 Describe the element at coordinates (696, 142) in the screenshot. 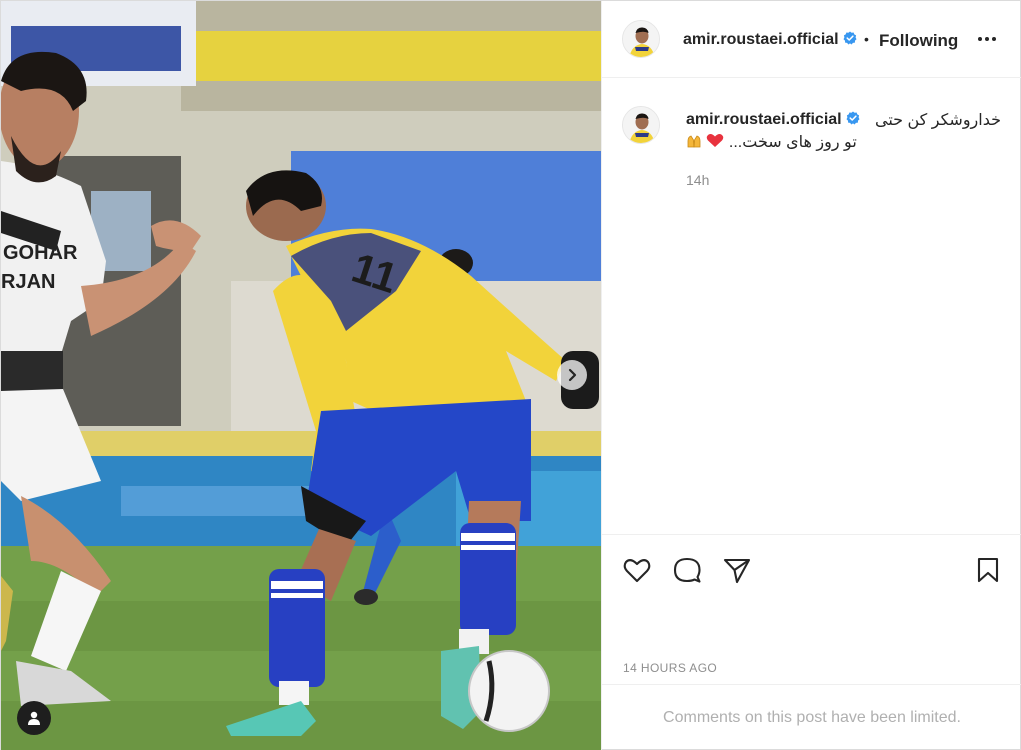

I see `folded-hands-emoji-icon` at that location.